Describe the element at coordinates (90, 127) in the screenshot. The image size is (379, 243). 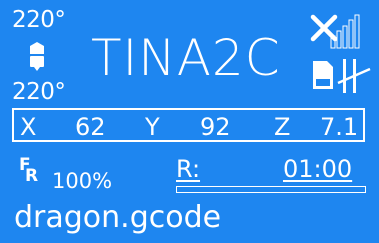
I see `x-axis-value: 62` at that location.